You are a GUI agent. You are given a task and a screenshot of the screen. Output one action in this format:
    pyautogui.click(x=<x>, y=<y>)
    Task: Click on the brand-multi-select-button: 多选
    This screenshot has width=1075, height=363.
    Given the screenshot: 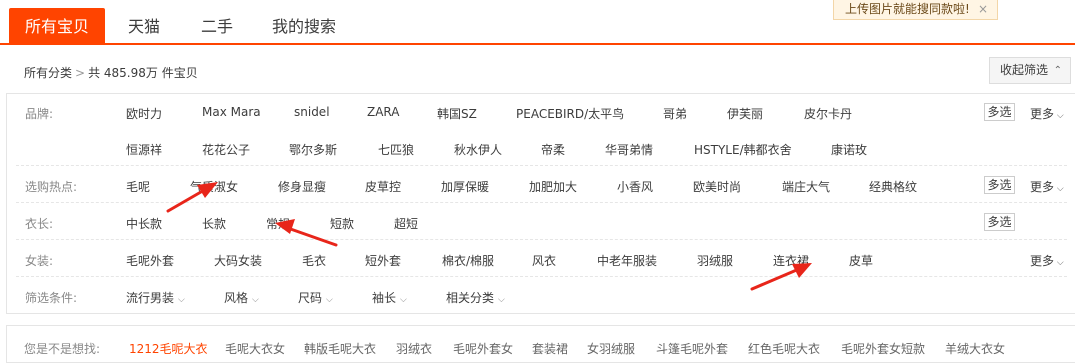 What is the action you would take?
    pyautogui.click(x=999, y=112)
    